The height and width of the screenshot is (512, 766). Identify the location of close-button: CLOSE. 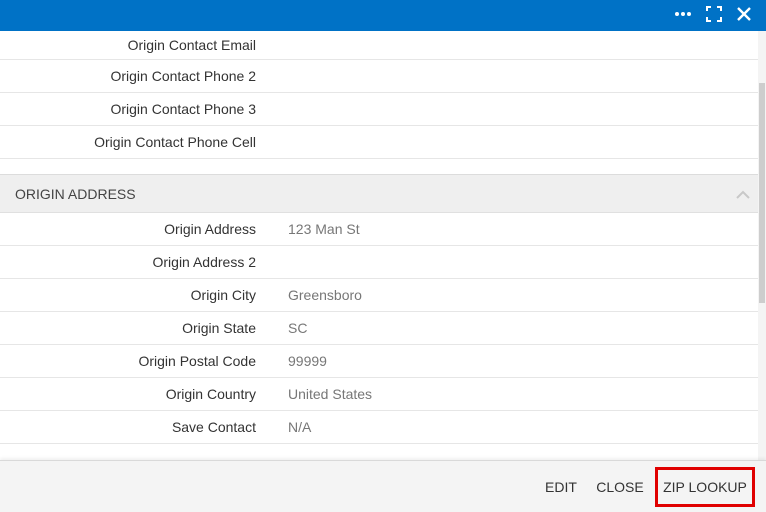
(620, 486).